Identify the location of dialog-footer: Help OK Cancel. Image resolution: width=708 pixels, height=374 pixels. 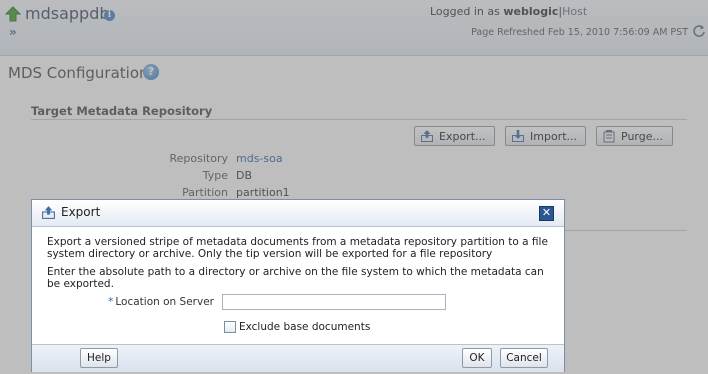
(298, 358).